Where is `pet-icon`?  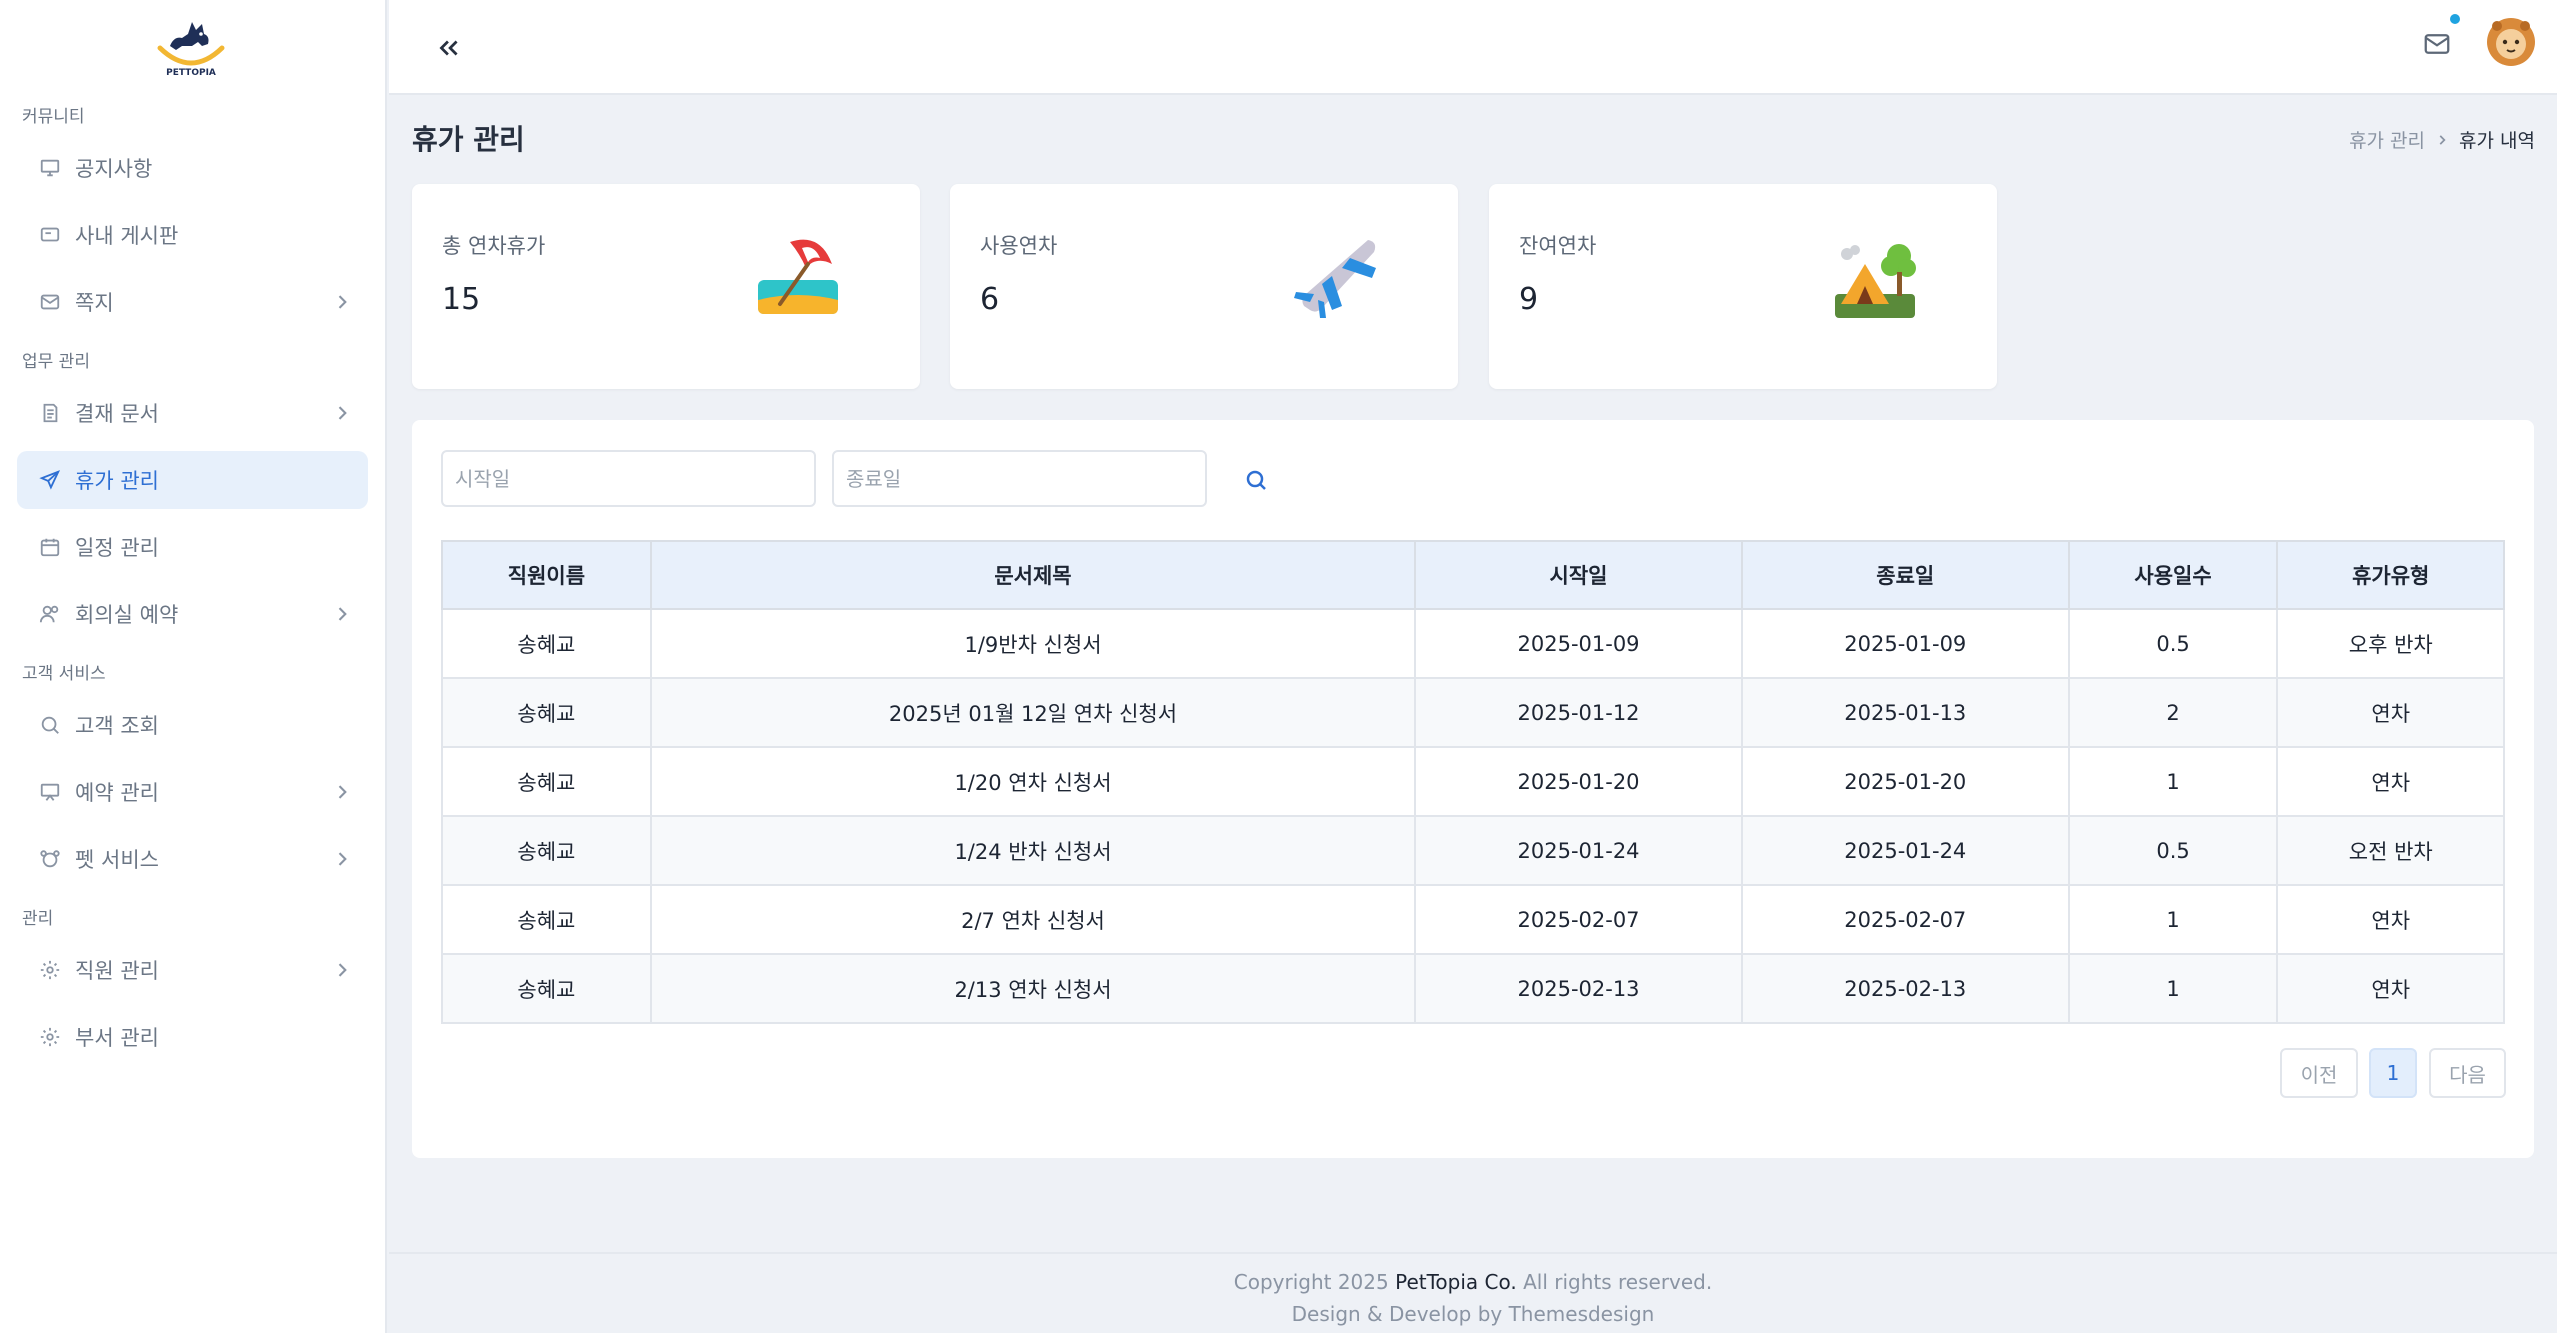
pet-icon is located at coordinates (50, 859).